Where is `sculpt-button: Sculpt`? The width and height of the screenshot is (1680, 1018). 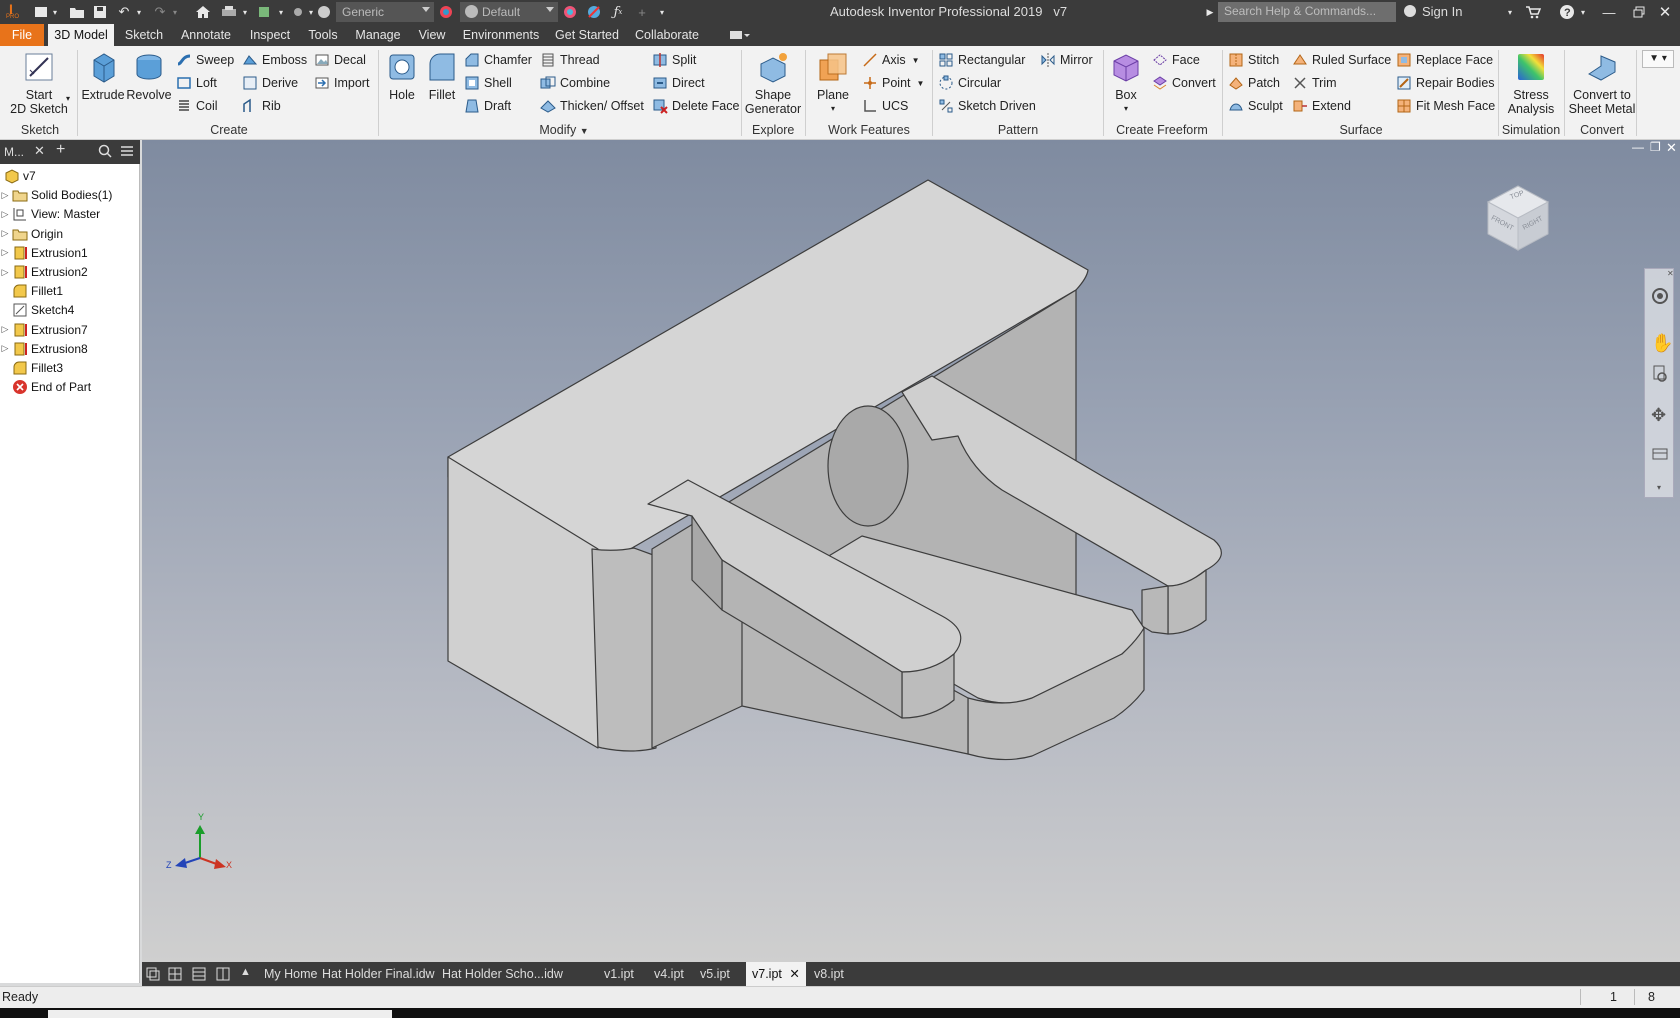 sculpt-button: Sculpt is located at coordinates (1255, 106).